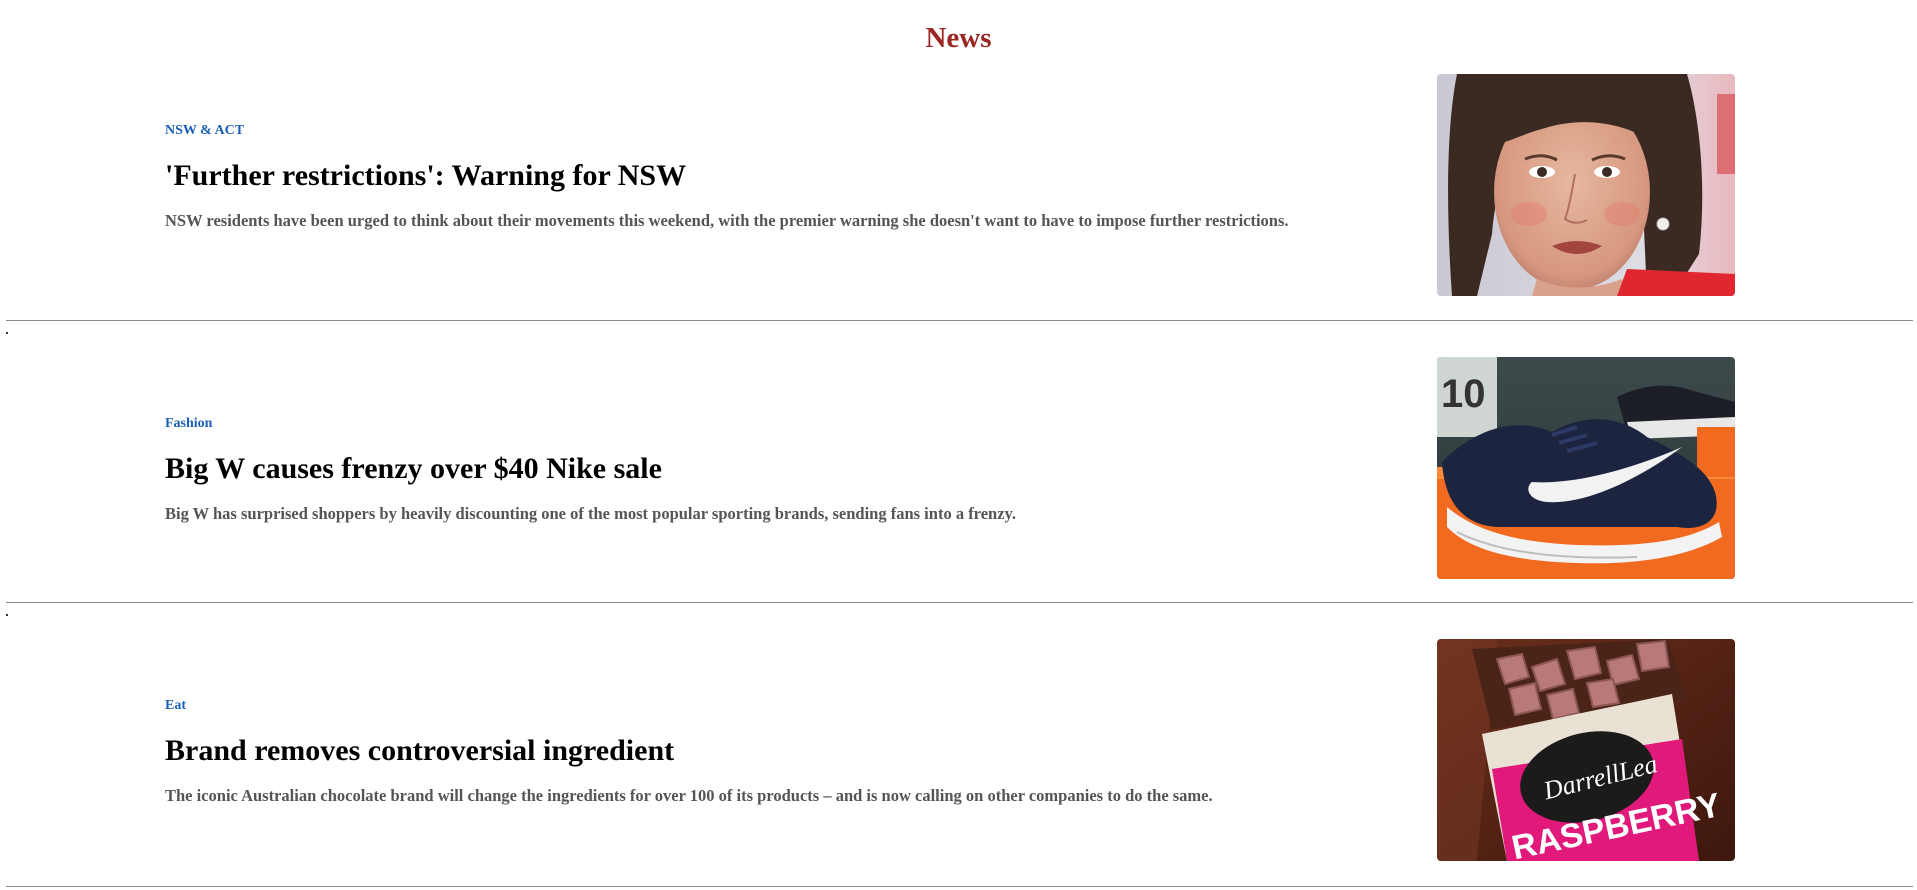 This screenshot has height=890, width=1917. I want to click on article-headline: Brand removes controversial ingredient, so click(730, 751).